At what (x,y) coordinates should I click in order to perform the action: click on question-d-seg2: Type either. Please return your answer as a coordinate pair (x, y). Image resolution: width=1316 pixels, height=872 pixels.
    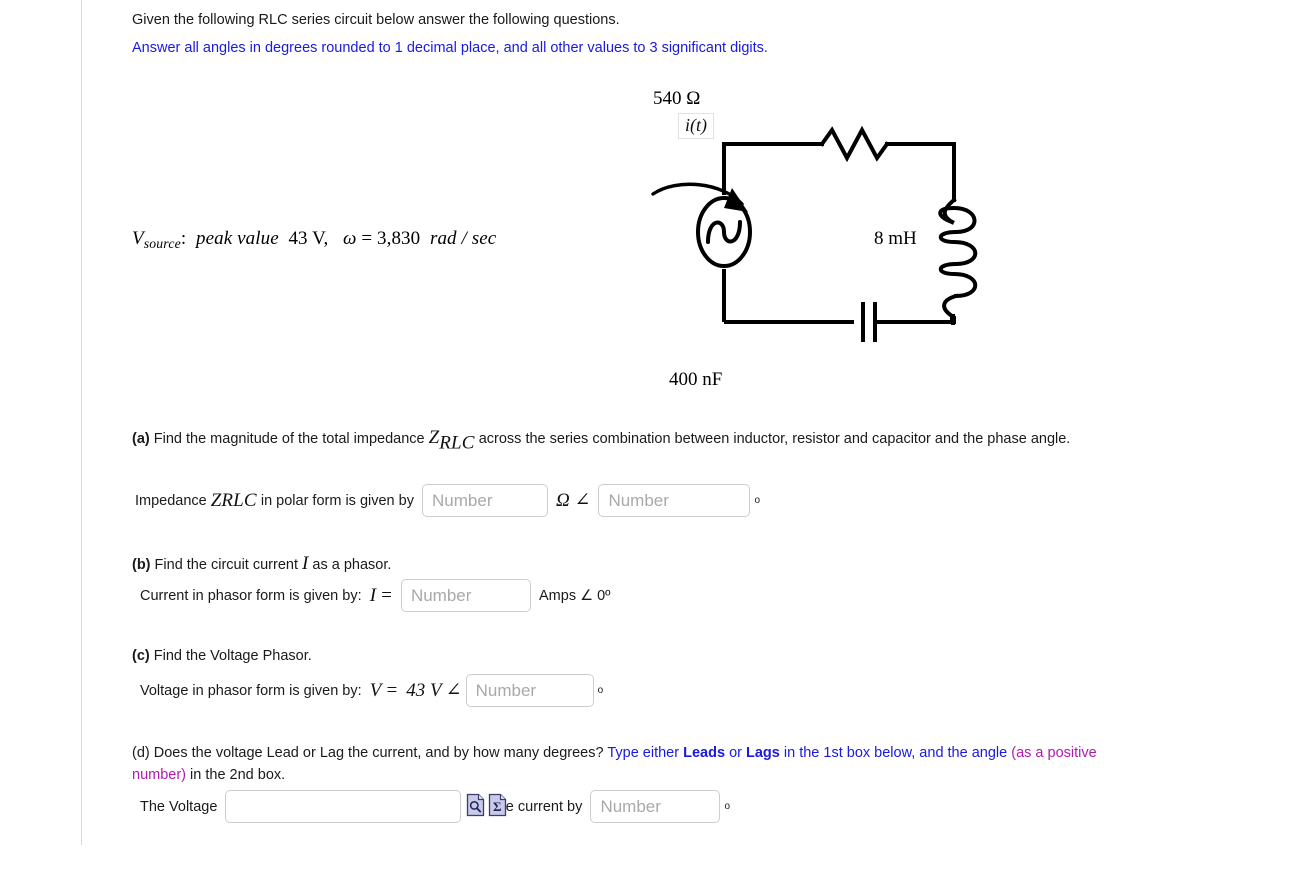
    Looking at the image, I should click on (643, 753).